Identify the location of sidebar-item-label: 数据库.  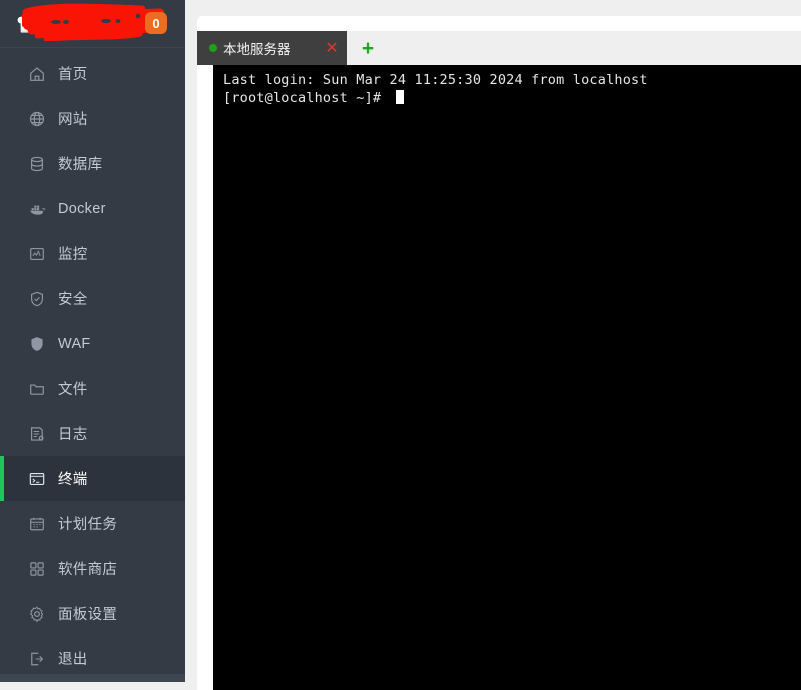
(80, 165).